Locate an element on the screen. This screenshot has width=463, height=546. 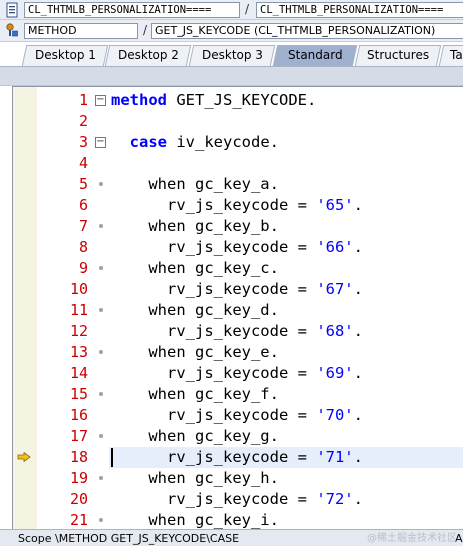
document-icon is located at coordinates (12, 10).